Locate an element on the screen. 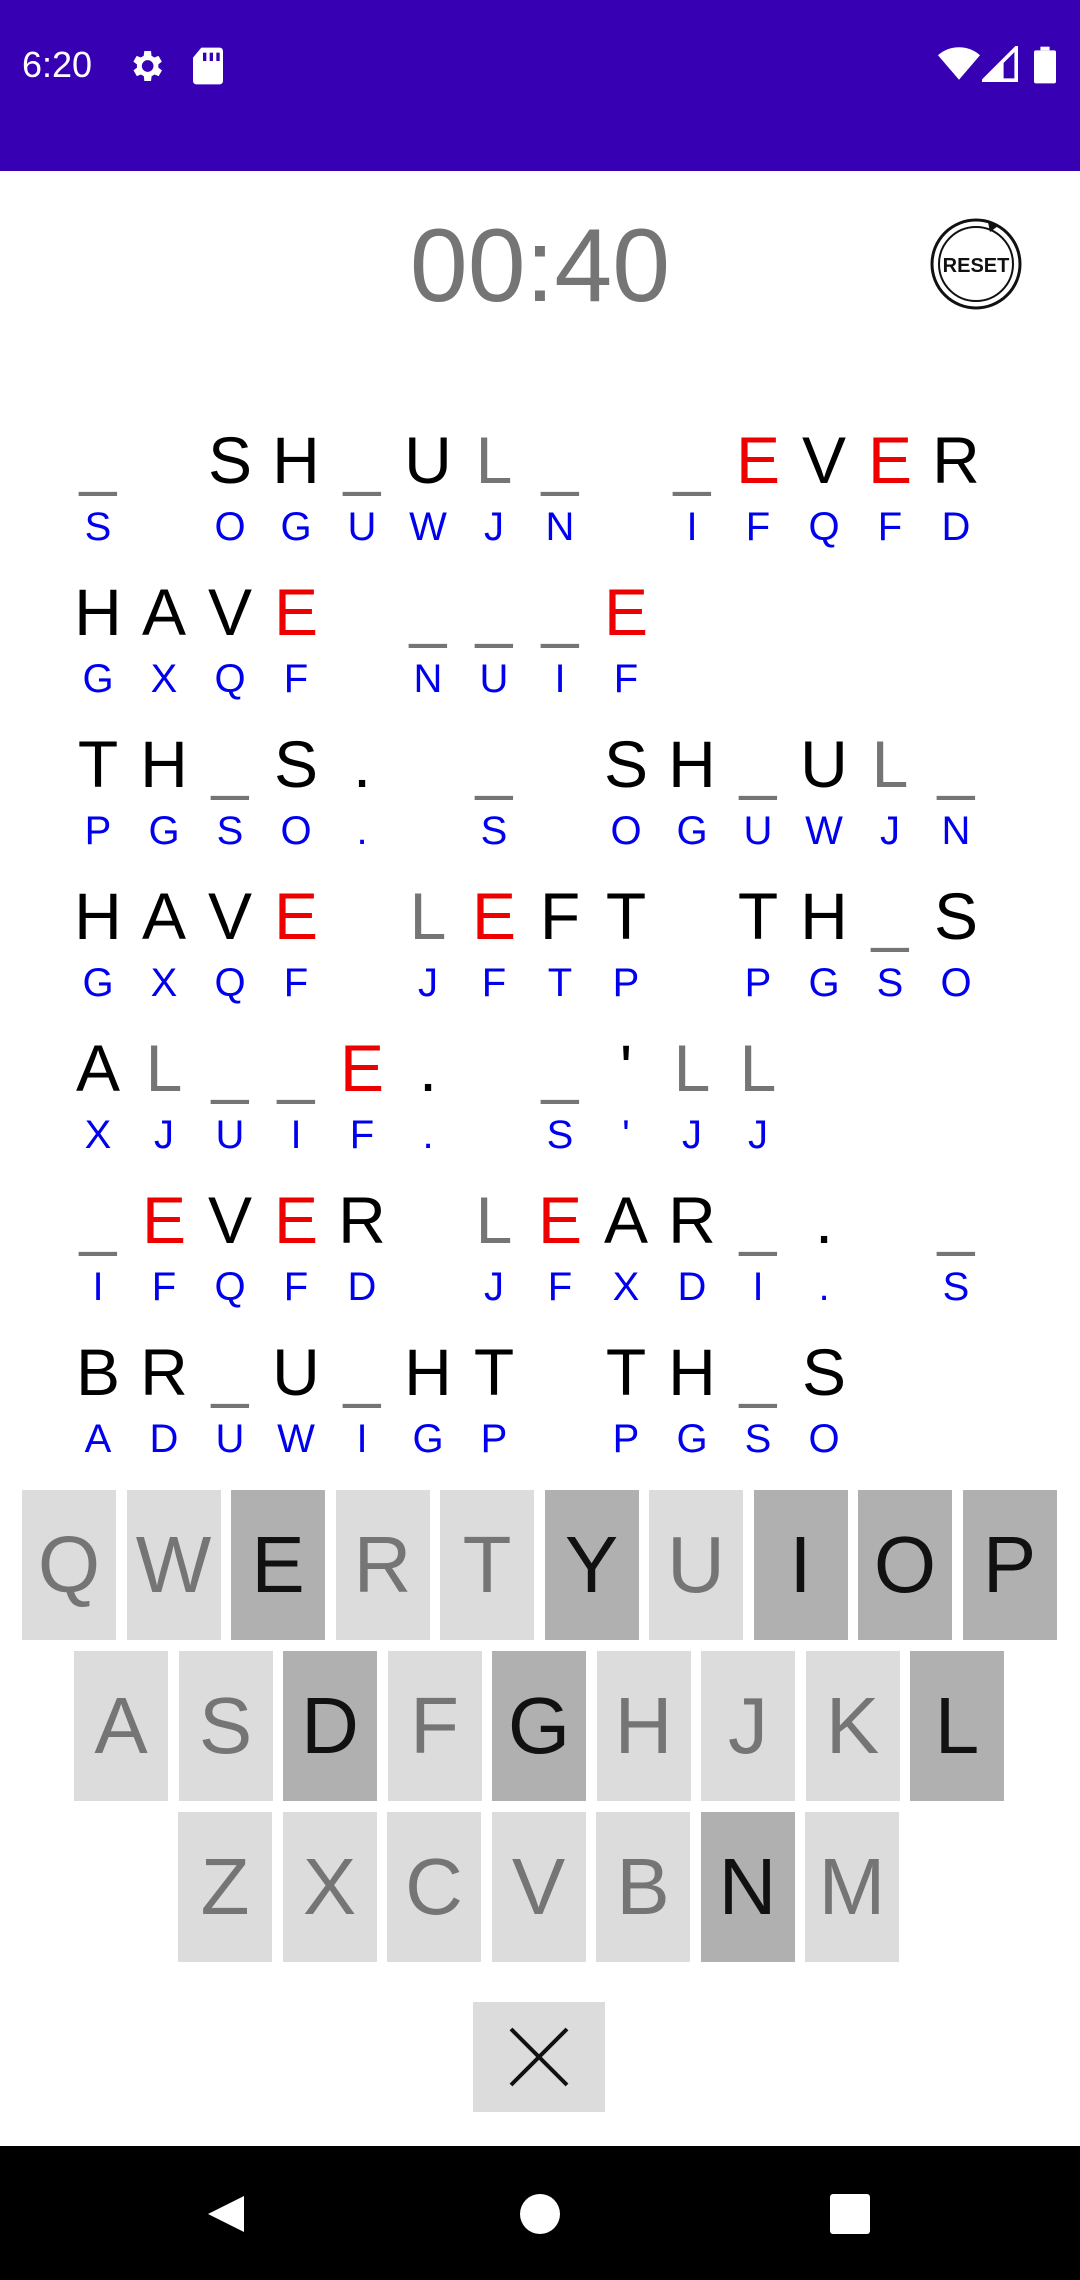  key-t: T is located at coordinates (487, 1565).